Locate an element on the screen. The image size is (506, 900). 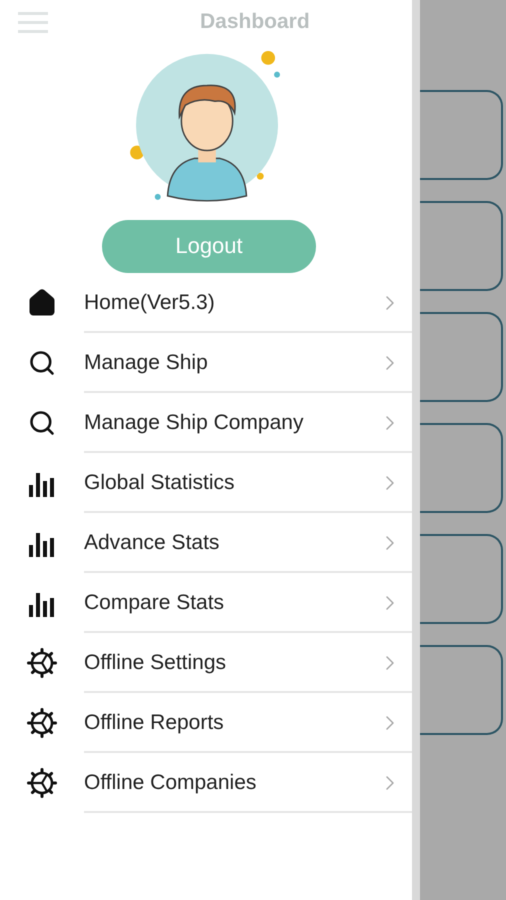
menu-item-label: Offline Reports is located at coordinates (154, 723).